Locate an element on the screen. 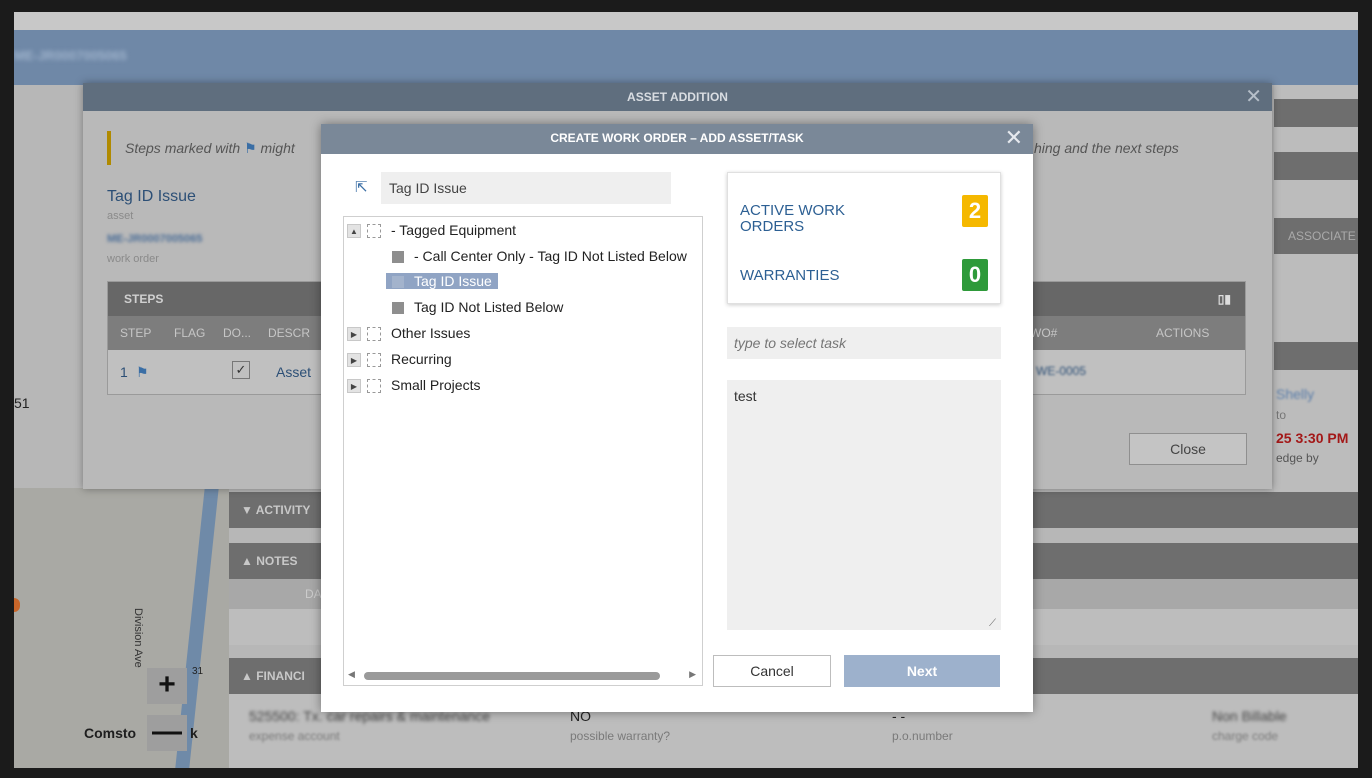 The image size is (1372, 778). work-order-number: ME-JR0007005065 is located at coordinates (154, 239).